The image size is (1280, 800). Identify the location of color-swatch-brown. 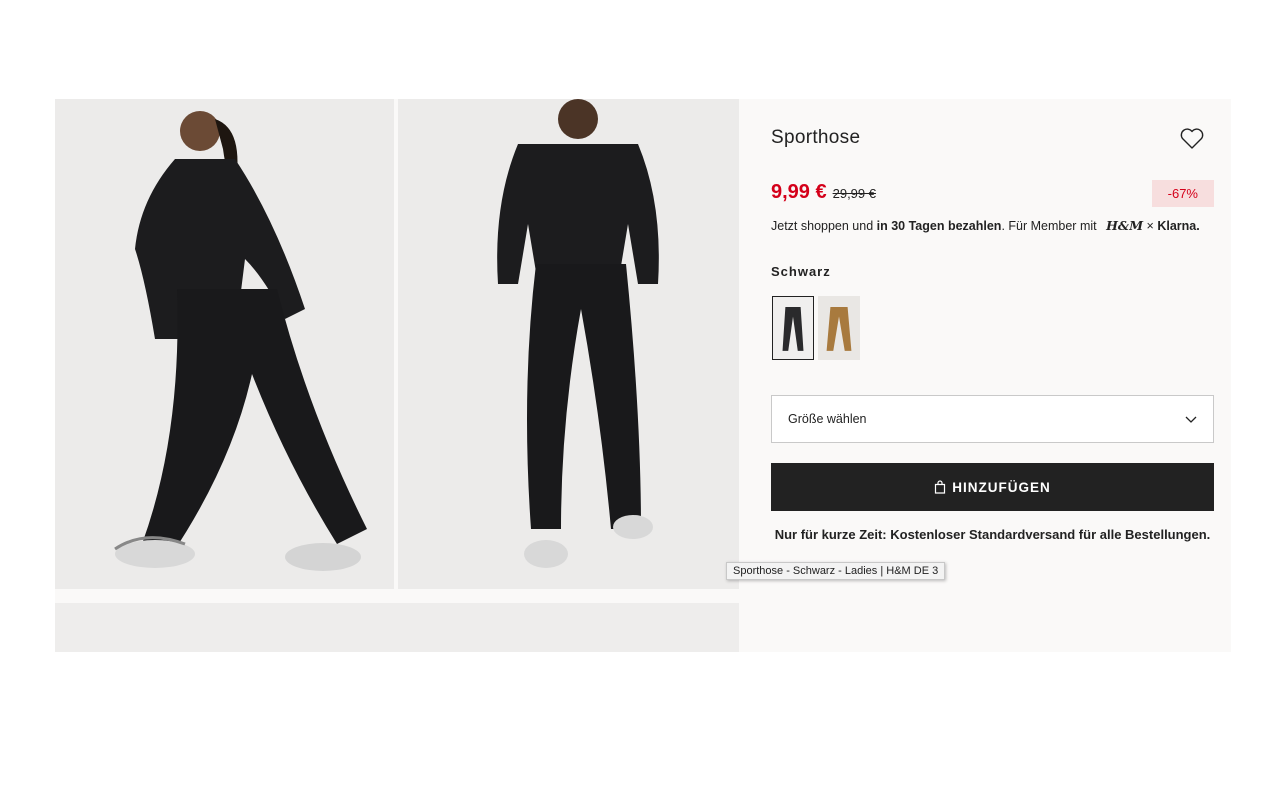
(839, 328).